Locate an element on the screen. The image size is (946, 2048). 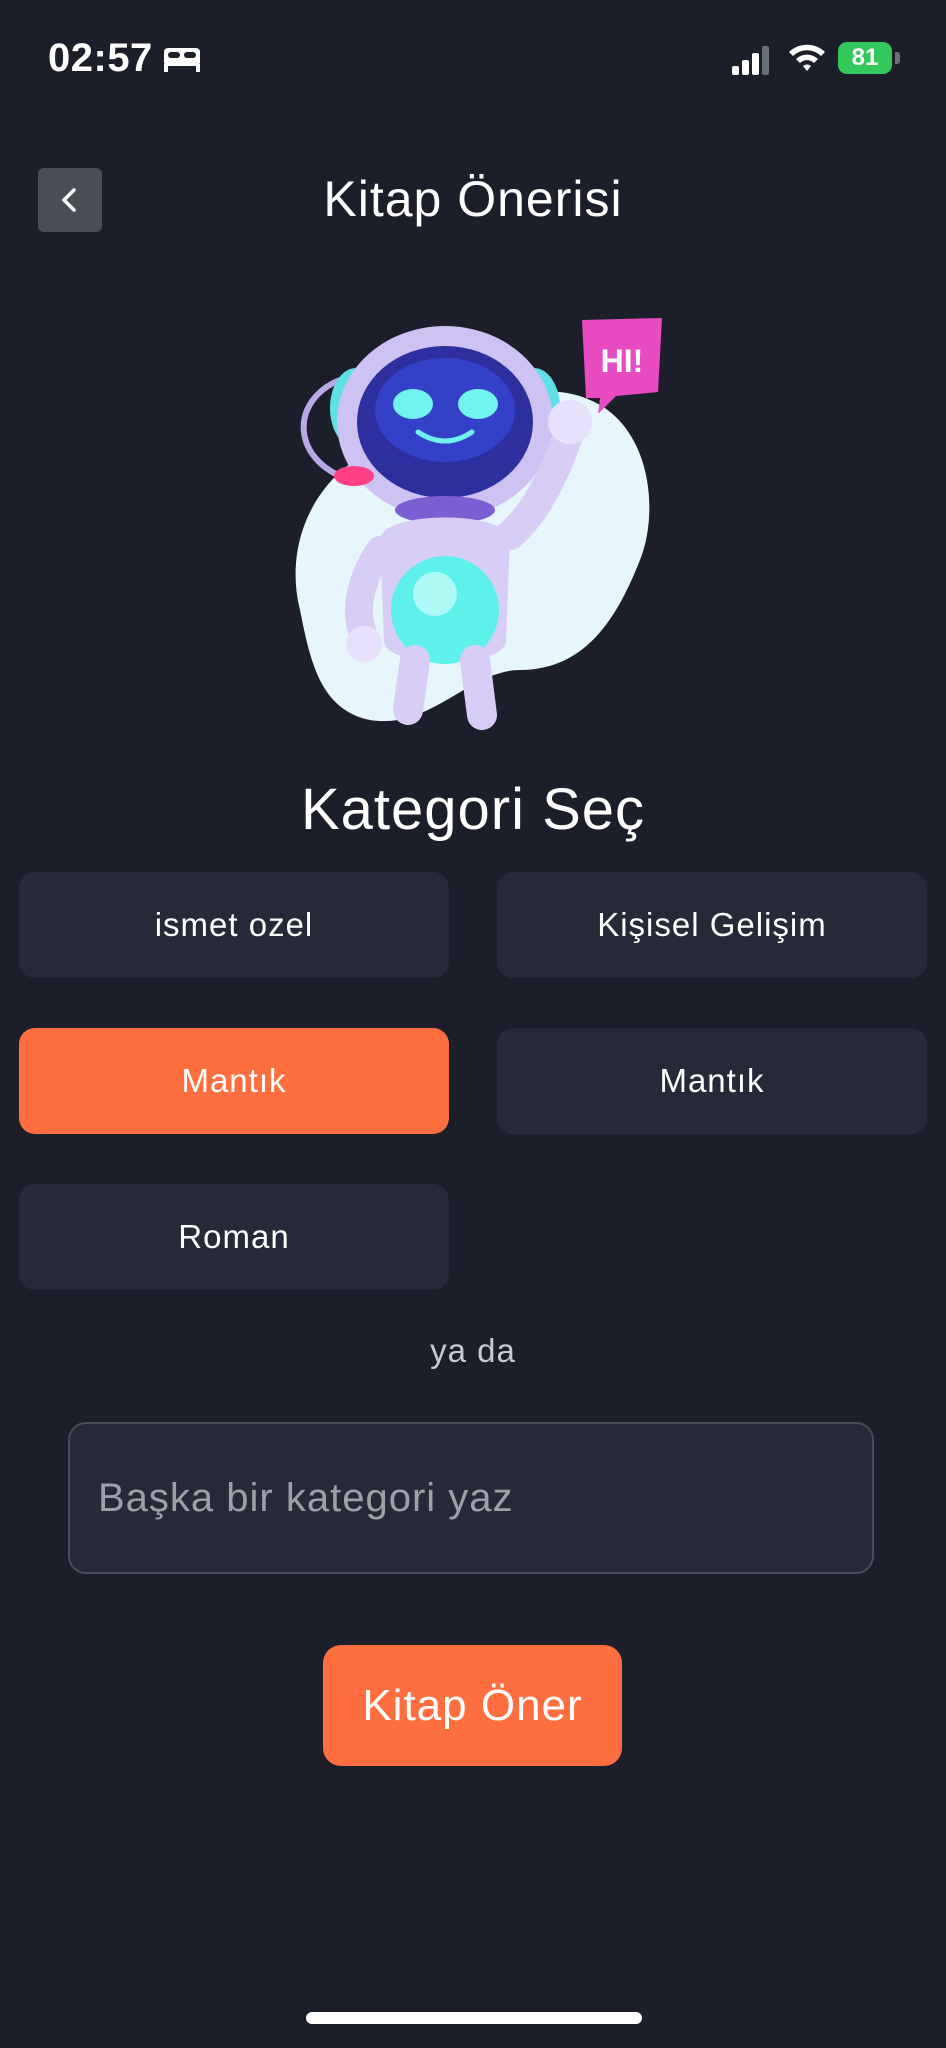
hi-speech-bubble: HI! is located at coordinates (622, 366).